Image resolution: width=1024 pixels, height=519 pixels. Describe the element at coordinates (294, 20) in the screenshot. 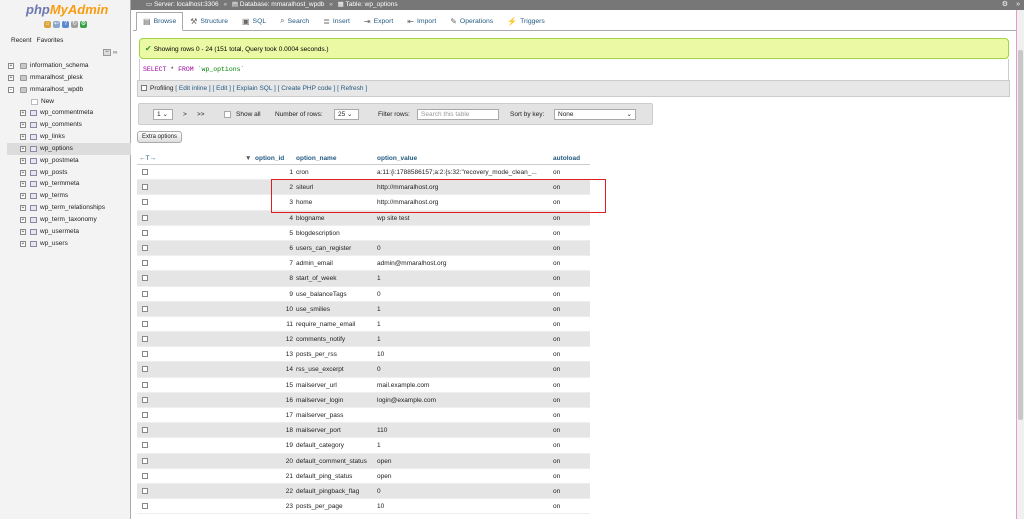

I see `tab-search: ⌕ Search` at that location.